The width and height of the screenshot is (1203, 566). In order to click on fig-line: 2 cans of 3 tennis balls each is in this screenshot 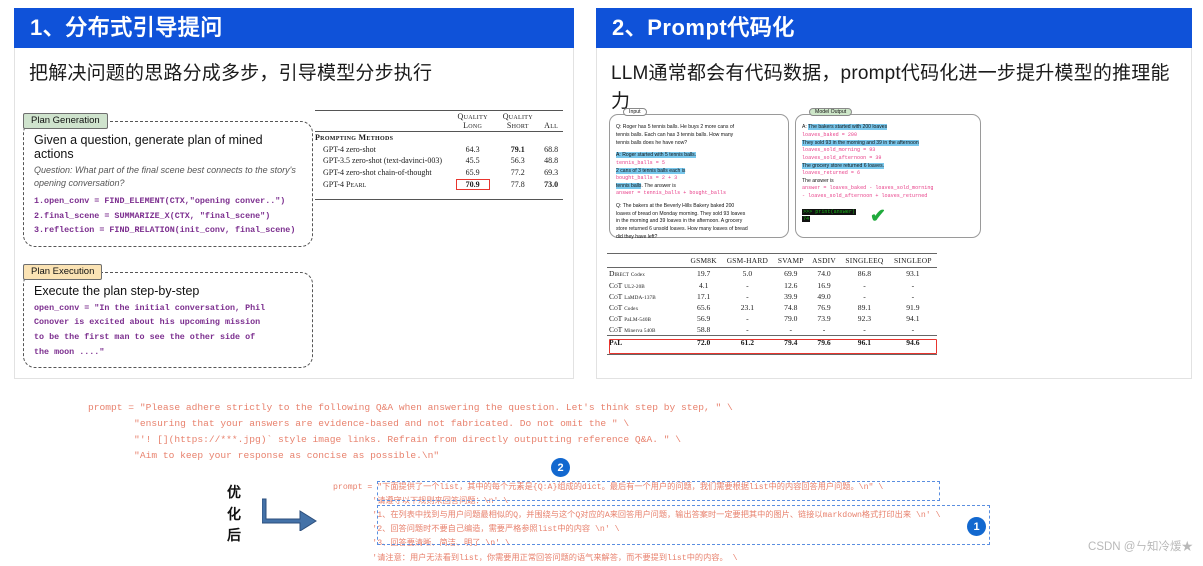, I will do `click(651, 170)`.